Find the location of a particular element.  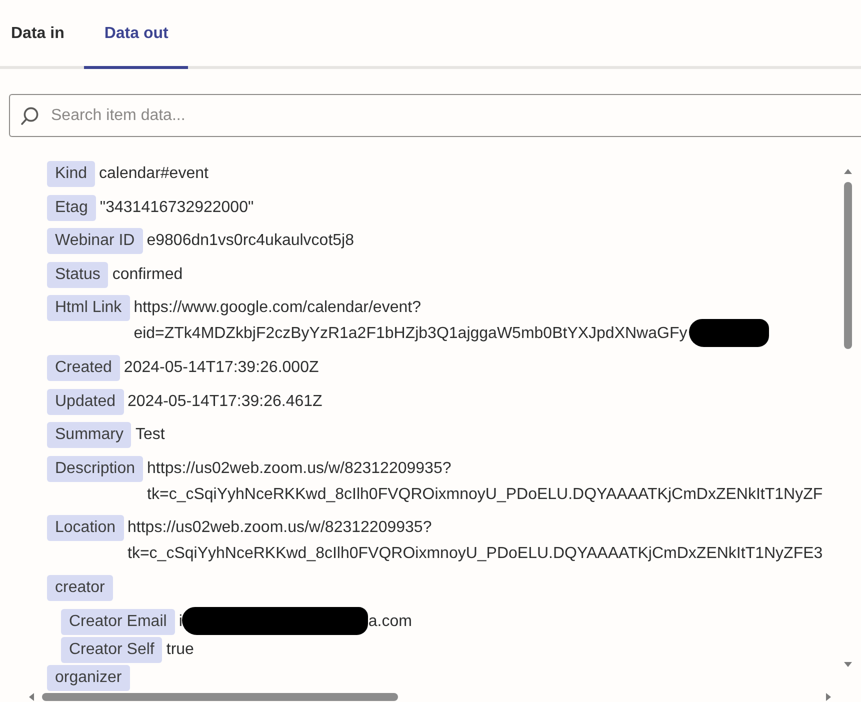

field-value: 2024-05-14T17:39:26.461Z is located at coordinates (225, 402).